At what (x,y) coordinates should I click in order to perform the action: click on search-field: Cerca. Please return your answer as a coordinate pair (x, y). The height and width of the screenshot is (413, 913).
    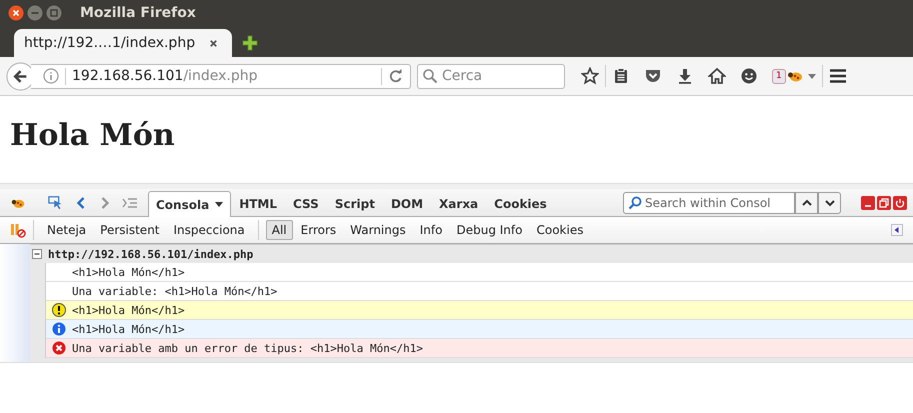
    Looking at the image, I should click on (491, 76).